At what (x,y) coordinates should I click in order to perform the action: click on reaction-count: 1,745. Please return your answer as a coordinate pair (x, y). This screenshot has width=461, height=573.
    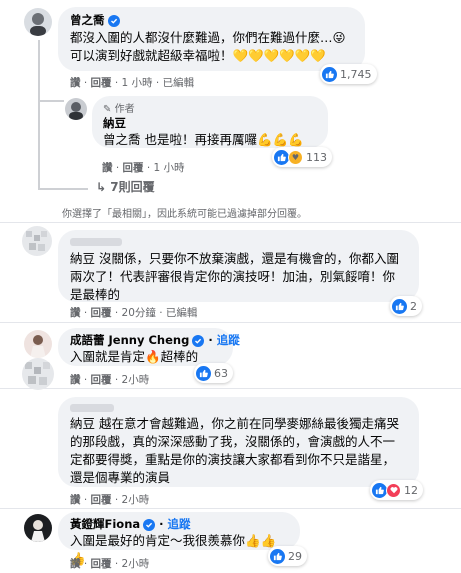
    Looking at the image, I should click on (348, 74).